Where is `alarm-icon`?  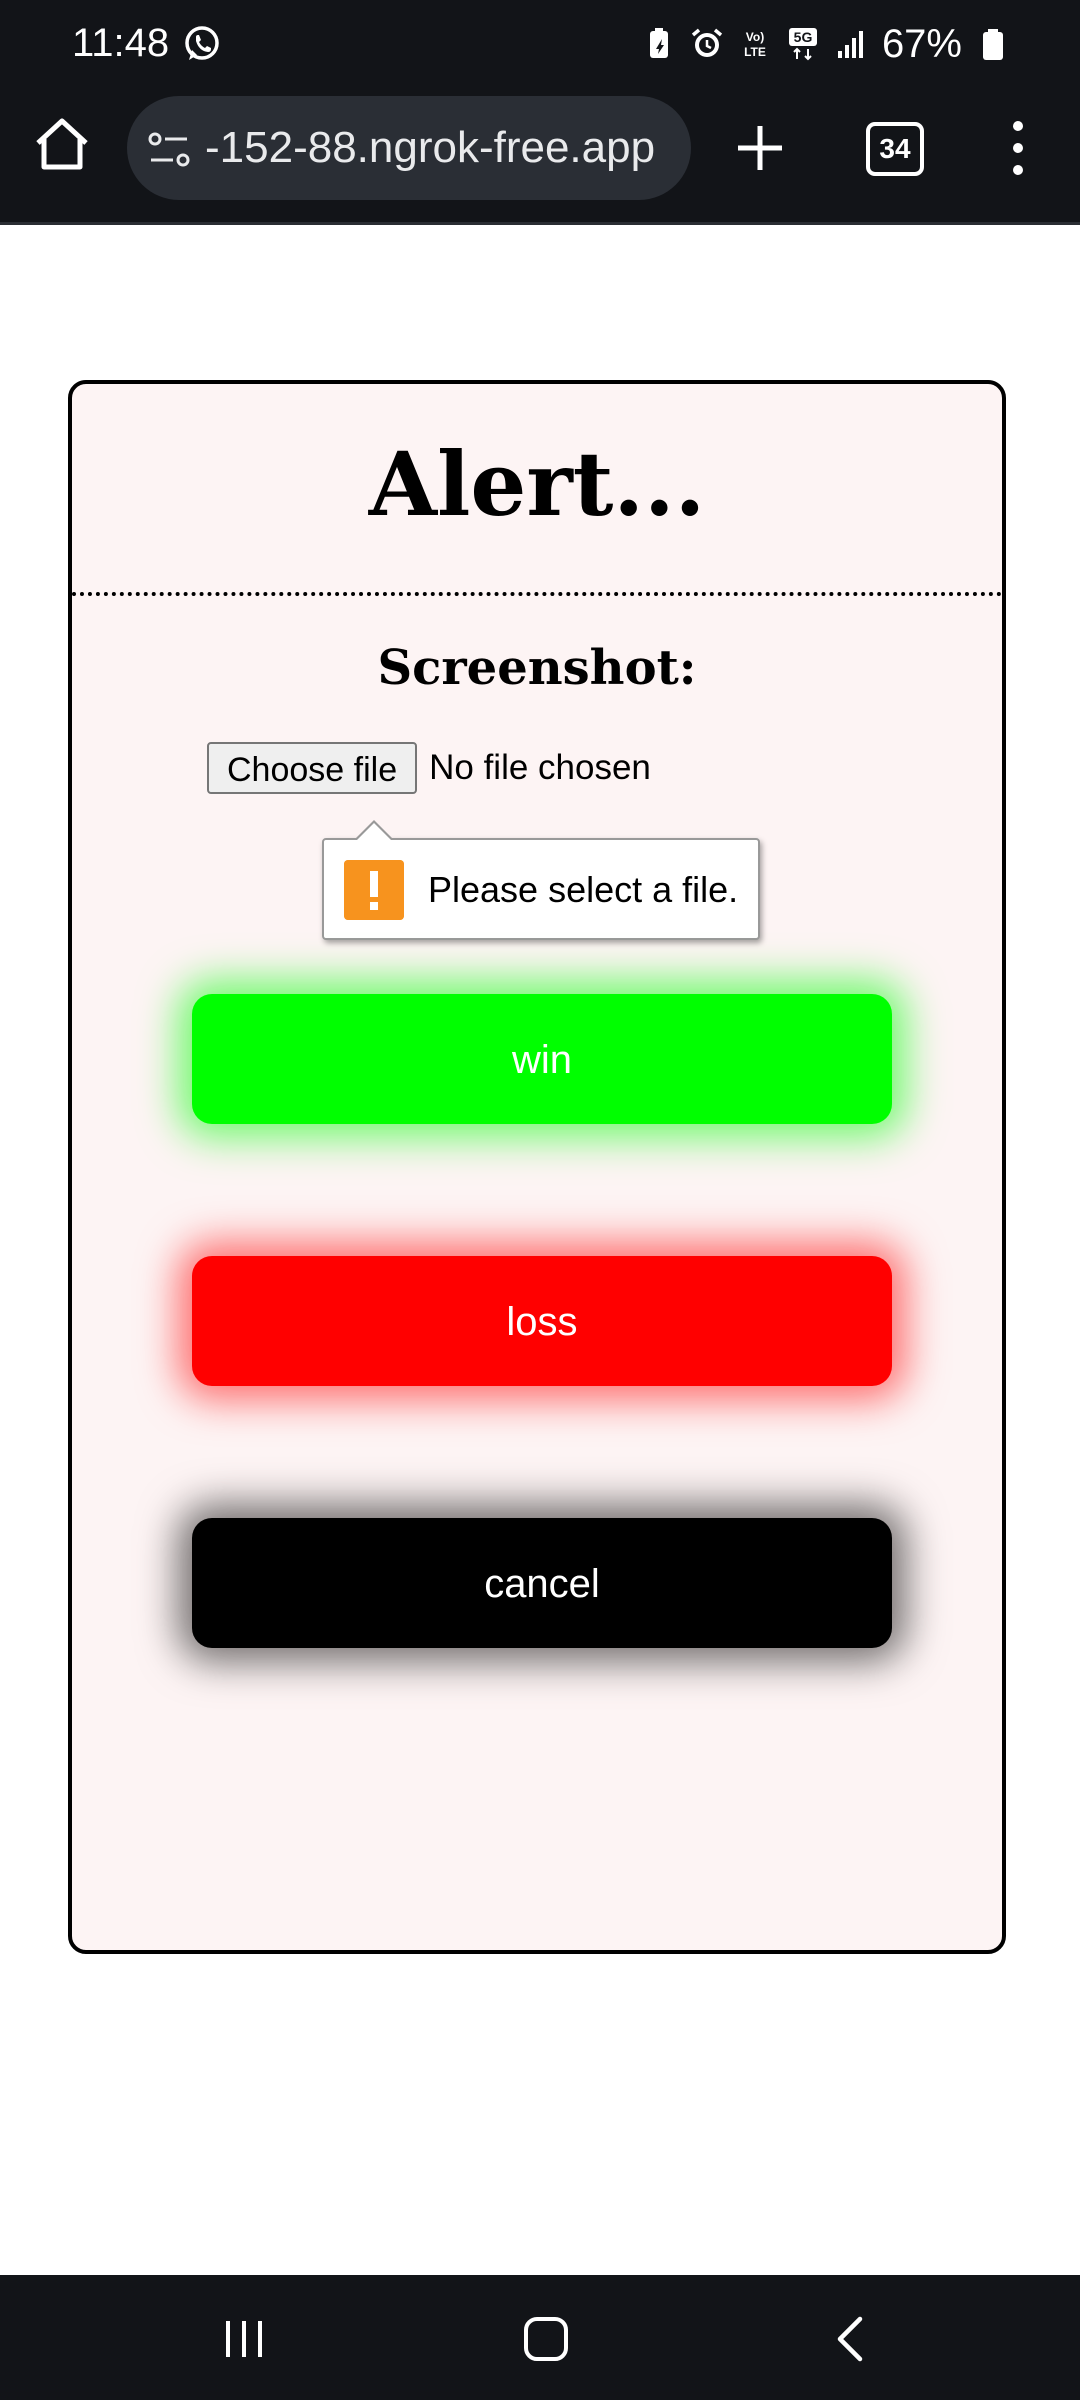
alarm-icon is located at coordinates (707, 42).